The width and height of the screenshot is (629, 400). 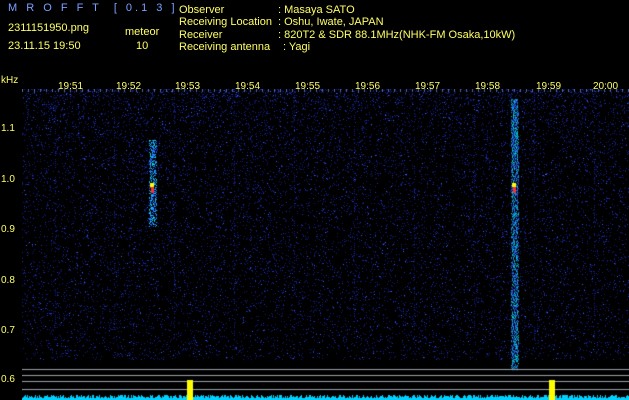 What do you see at coordinates (316, 10) in the screenshot?
I see `observer-value: : Masaya SATO` at bounding box center [316, 10].